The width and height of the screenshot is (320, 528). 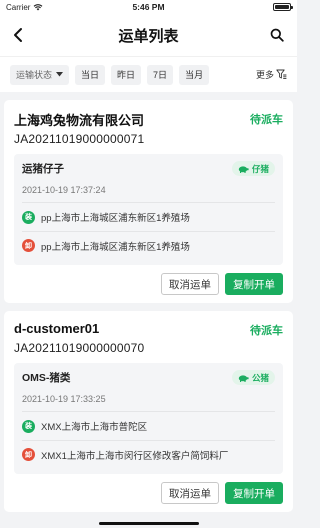 I want to click on company-name: d-customer01, so click(x=57, y=328).